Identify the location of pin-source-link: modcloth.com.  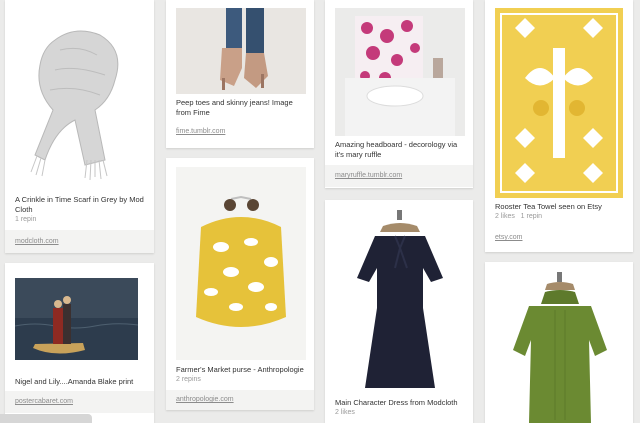
(79, 241).